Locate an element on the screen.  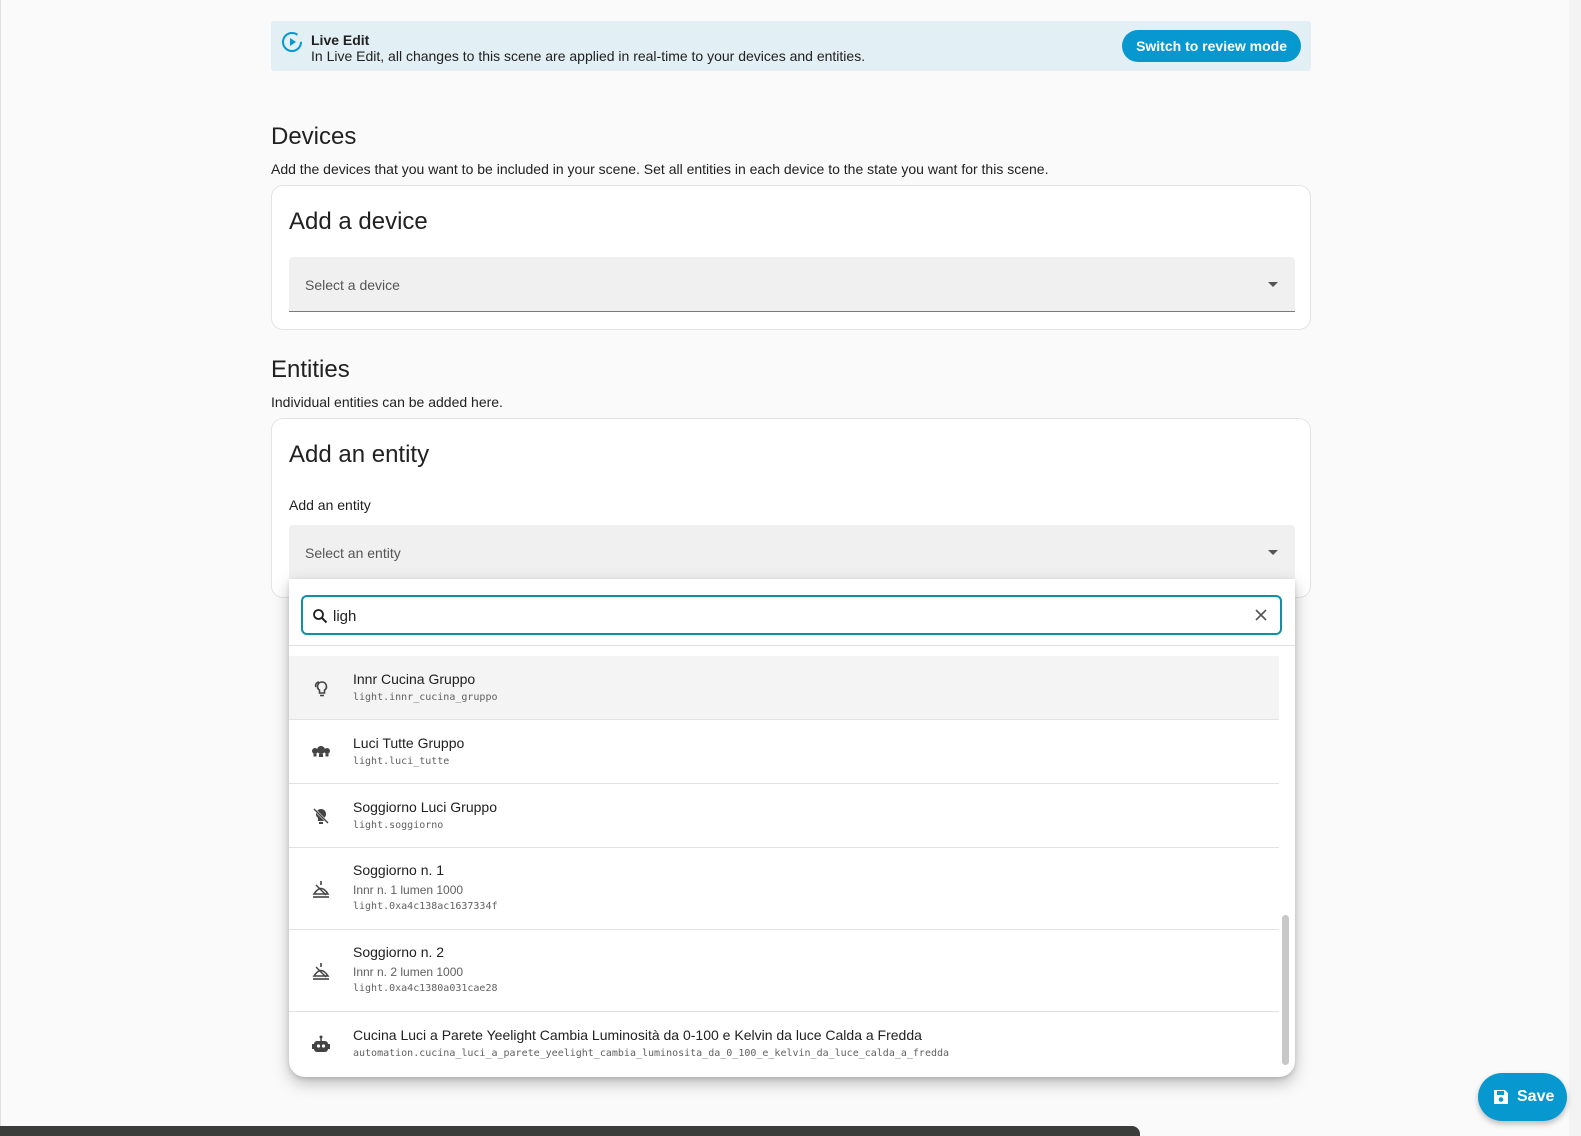
entities-title: Entities is located at coordinates (310, 369).